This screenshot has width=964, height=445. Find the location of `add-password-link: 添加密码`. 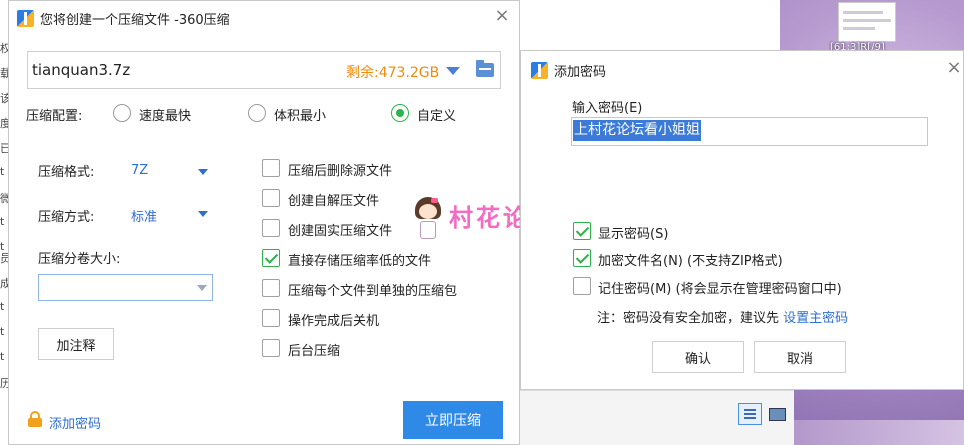

add-password-link: 添加密码 is located at coordinates (75, 422).